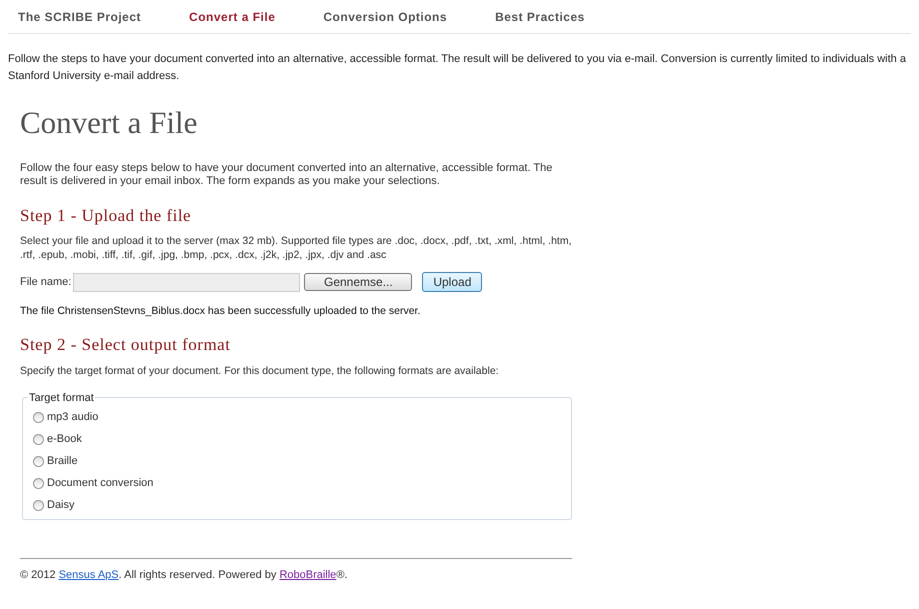 The height and width of the screenshot is (609, 919). I want to click on radio-option: e-Book, so click(297, 439).